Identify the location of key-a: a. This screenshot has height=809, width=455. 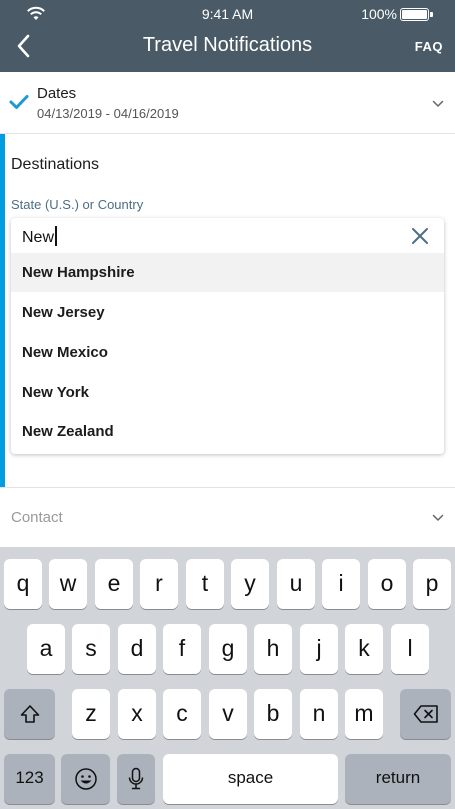
(46, 649).